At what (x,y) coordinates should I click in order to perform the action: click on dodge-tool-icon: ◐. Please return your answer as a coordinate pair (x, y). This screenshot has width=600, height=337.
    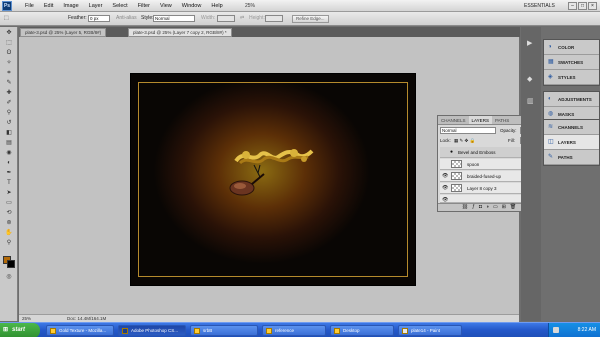
    Looking at the image, I should click on (9, 163).